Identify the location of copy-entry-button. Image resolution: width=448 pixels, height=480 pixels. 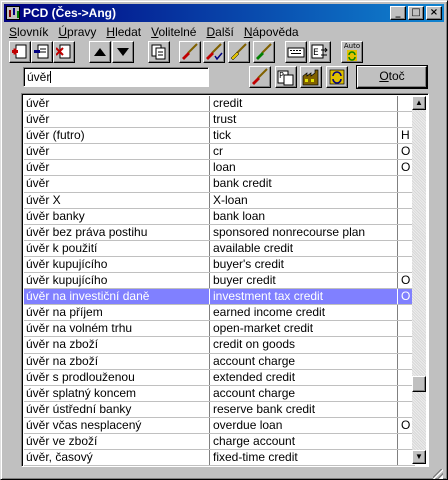
(159, 52).